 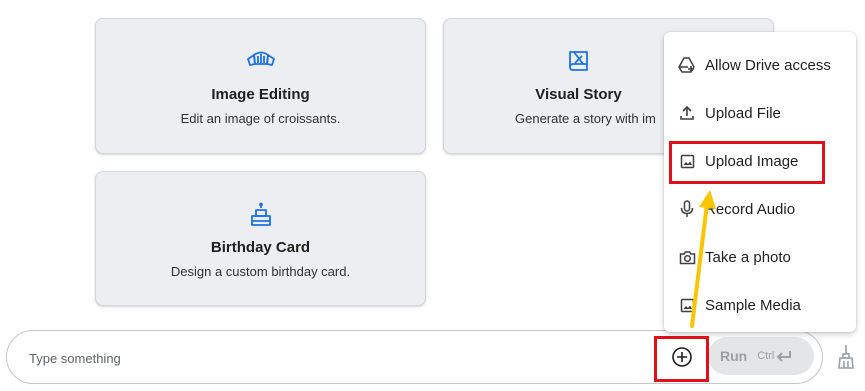 I want to click on menu-item-label: Allow Drive access, so click(x=768, y=65).